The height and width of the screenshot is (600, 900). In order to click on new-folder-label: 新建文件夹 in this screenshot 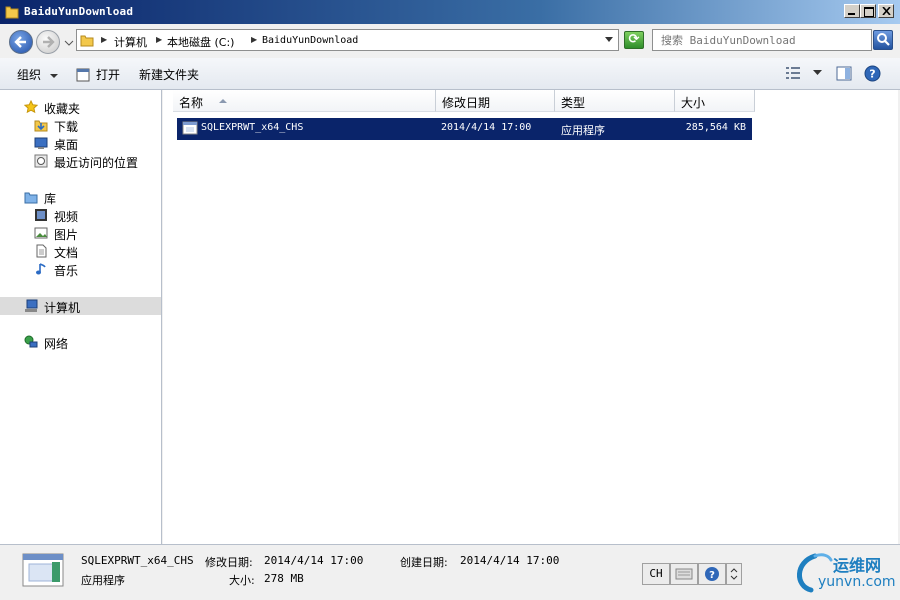, I will do `click(169, 75)`.